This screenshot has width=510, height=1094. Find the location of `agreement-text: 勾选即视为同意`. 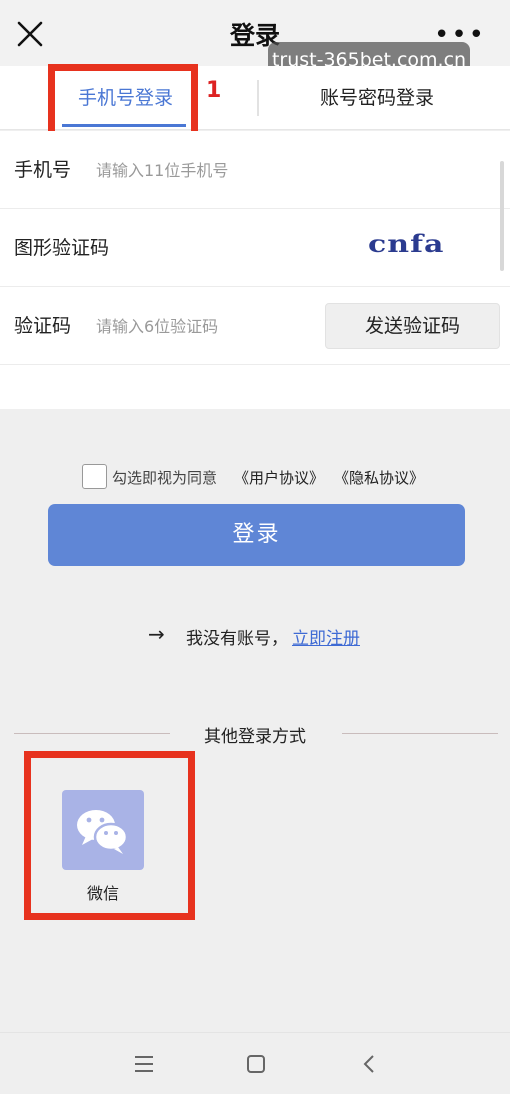

agreement-text: 勾选即视为同意 is located at coordinates (165, 478).